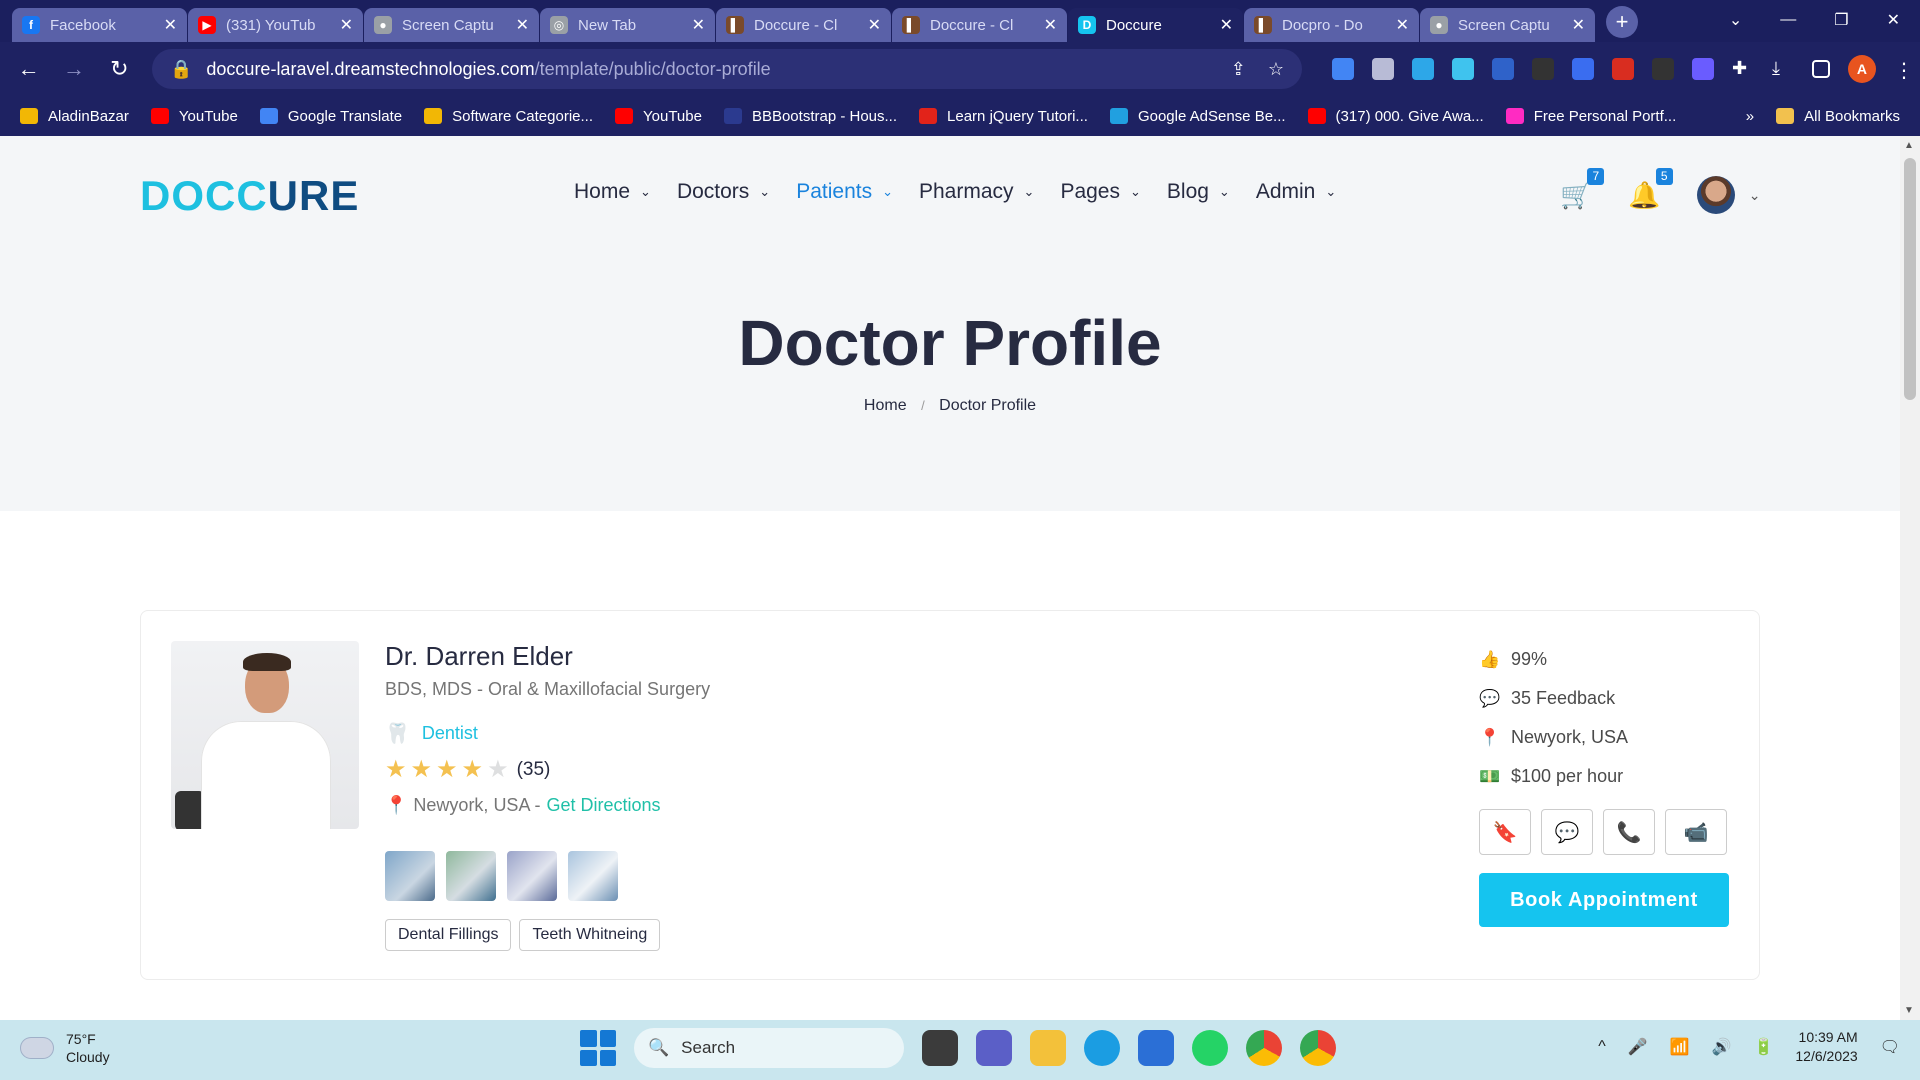  I want to click on chat-button: 💬, so click(1567, 832).